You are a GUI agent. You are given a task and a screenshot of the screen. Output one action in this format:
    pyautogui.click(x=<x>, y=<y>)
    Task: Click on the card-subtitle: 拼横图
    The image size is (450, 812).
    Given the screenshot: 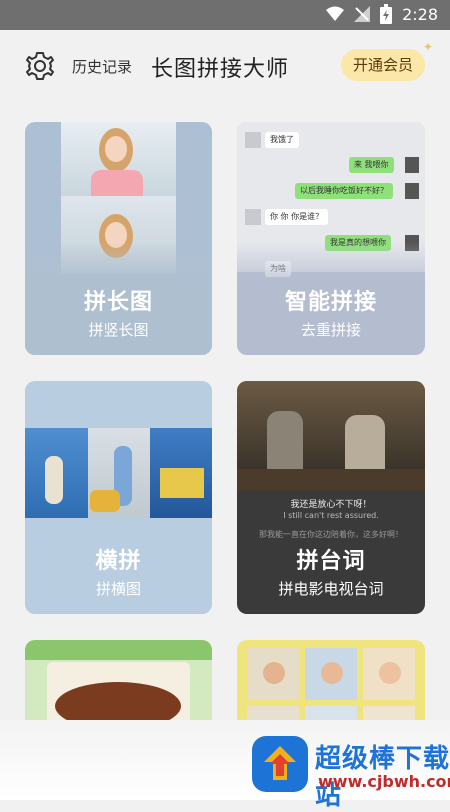 What is the action you would take?
    pyautogui.click(x=118, y=589)
    